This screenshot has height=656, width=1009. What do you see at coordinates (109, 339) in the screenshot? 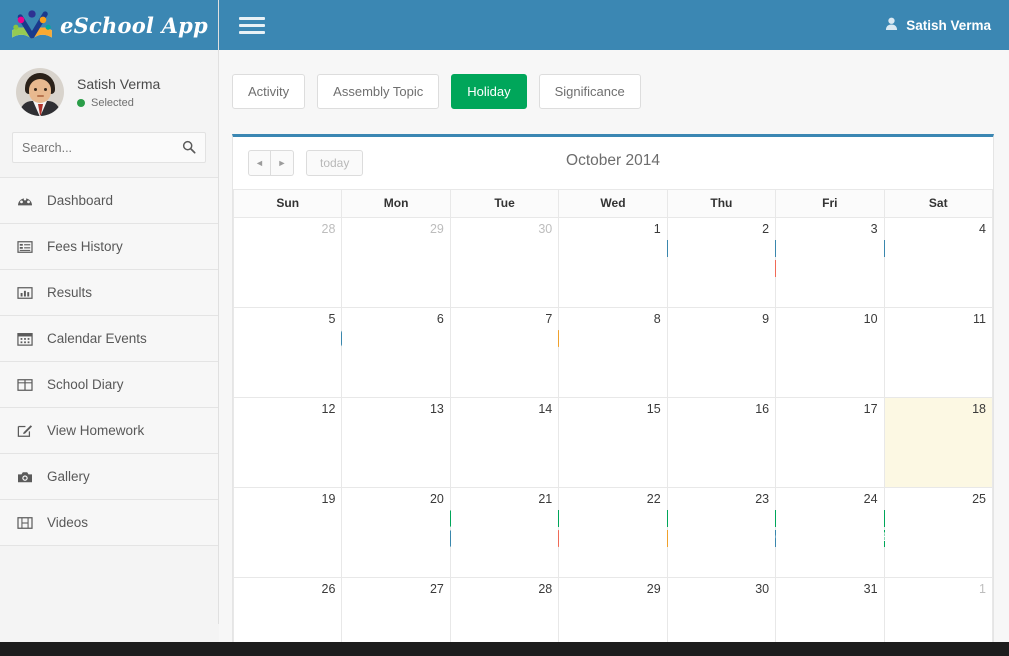
I see `sidebar-item-calendar-events: Calendar Events` at bounding box center [109, 339].